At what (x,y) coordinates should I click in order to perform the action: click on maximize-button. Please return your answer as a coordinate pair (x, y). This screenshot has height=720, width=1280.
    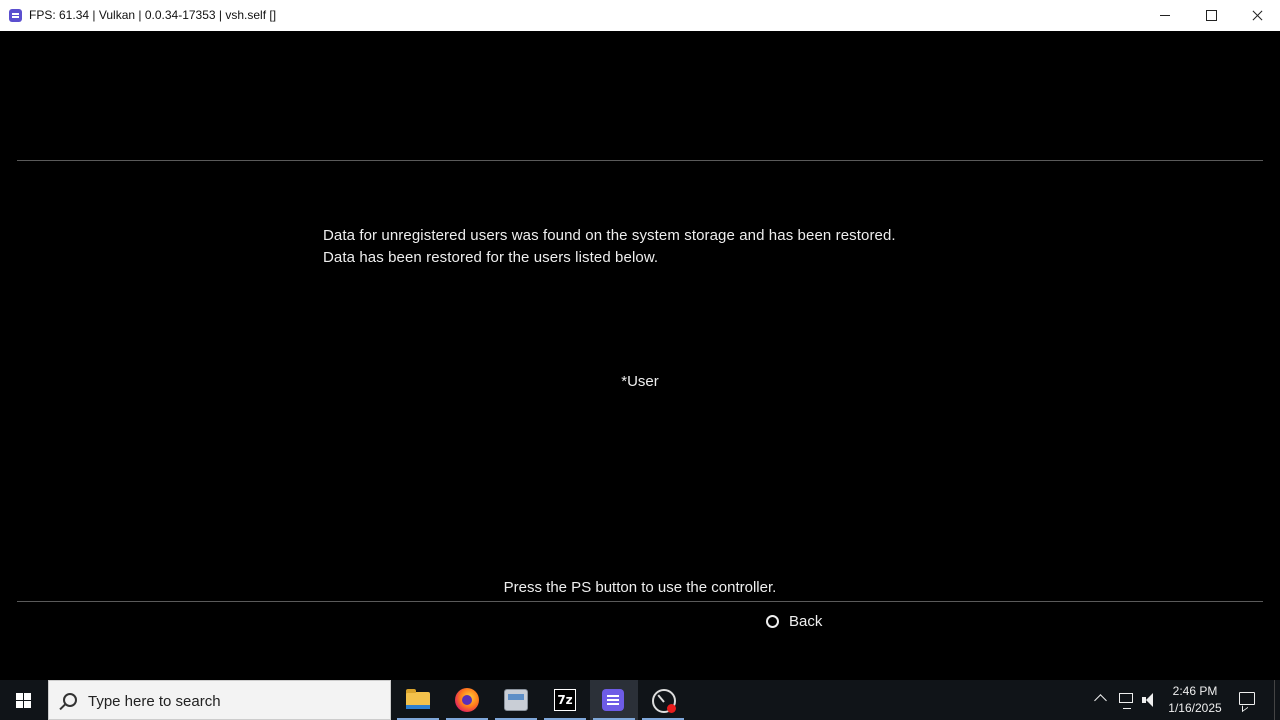
    Looking at the image, I should click on (1211, 15).